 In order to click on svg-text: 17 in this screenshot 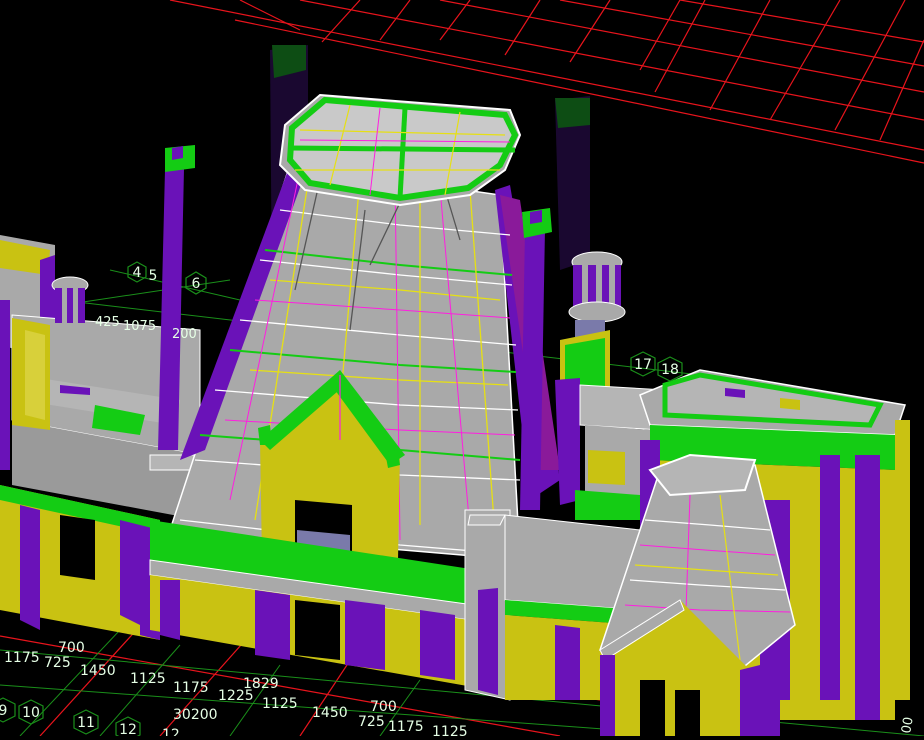, I will do `click(643, 365)`.